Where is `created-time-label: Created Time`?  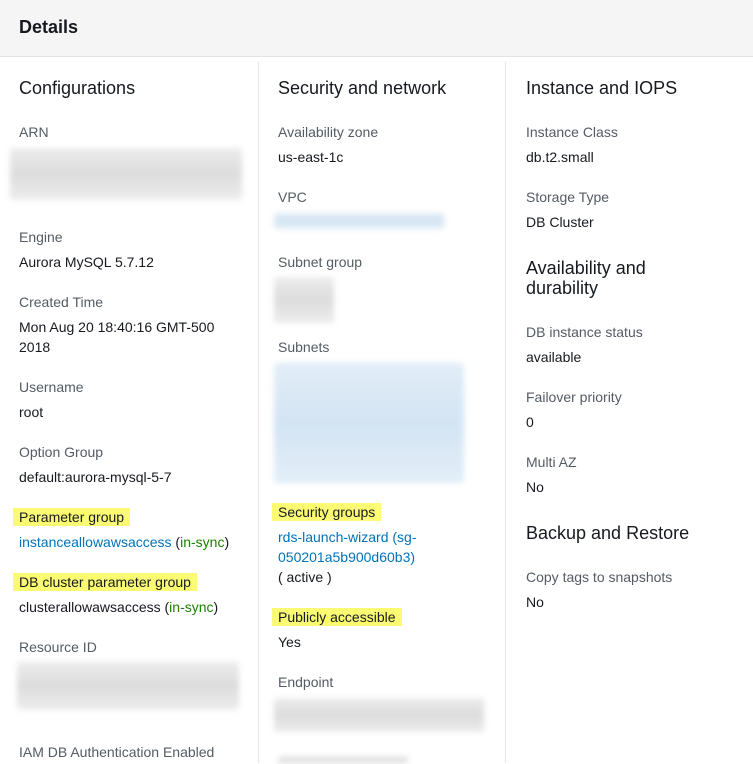 created-time-label: Created Time is located at coordinates (61, 302).